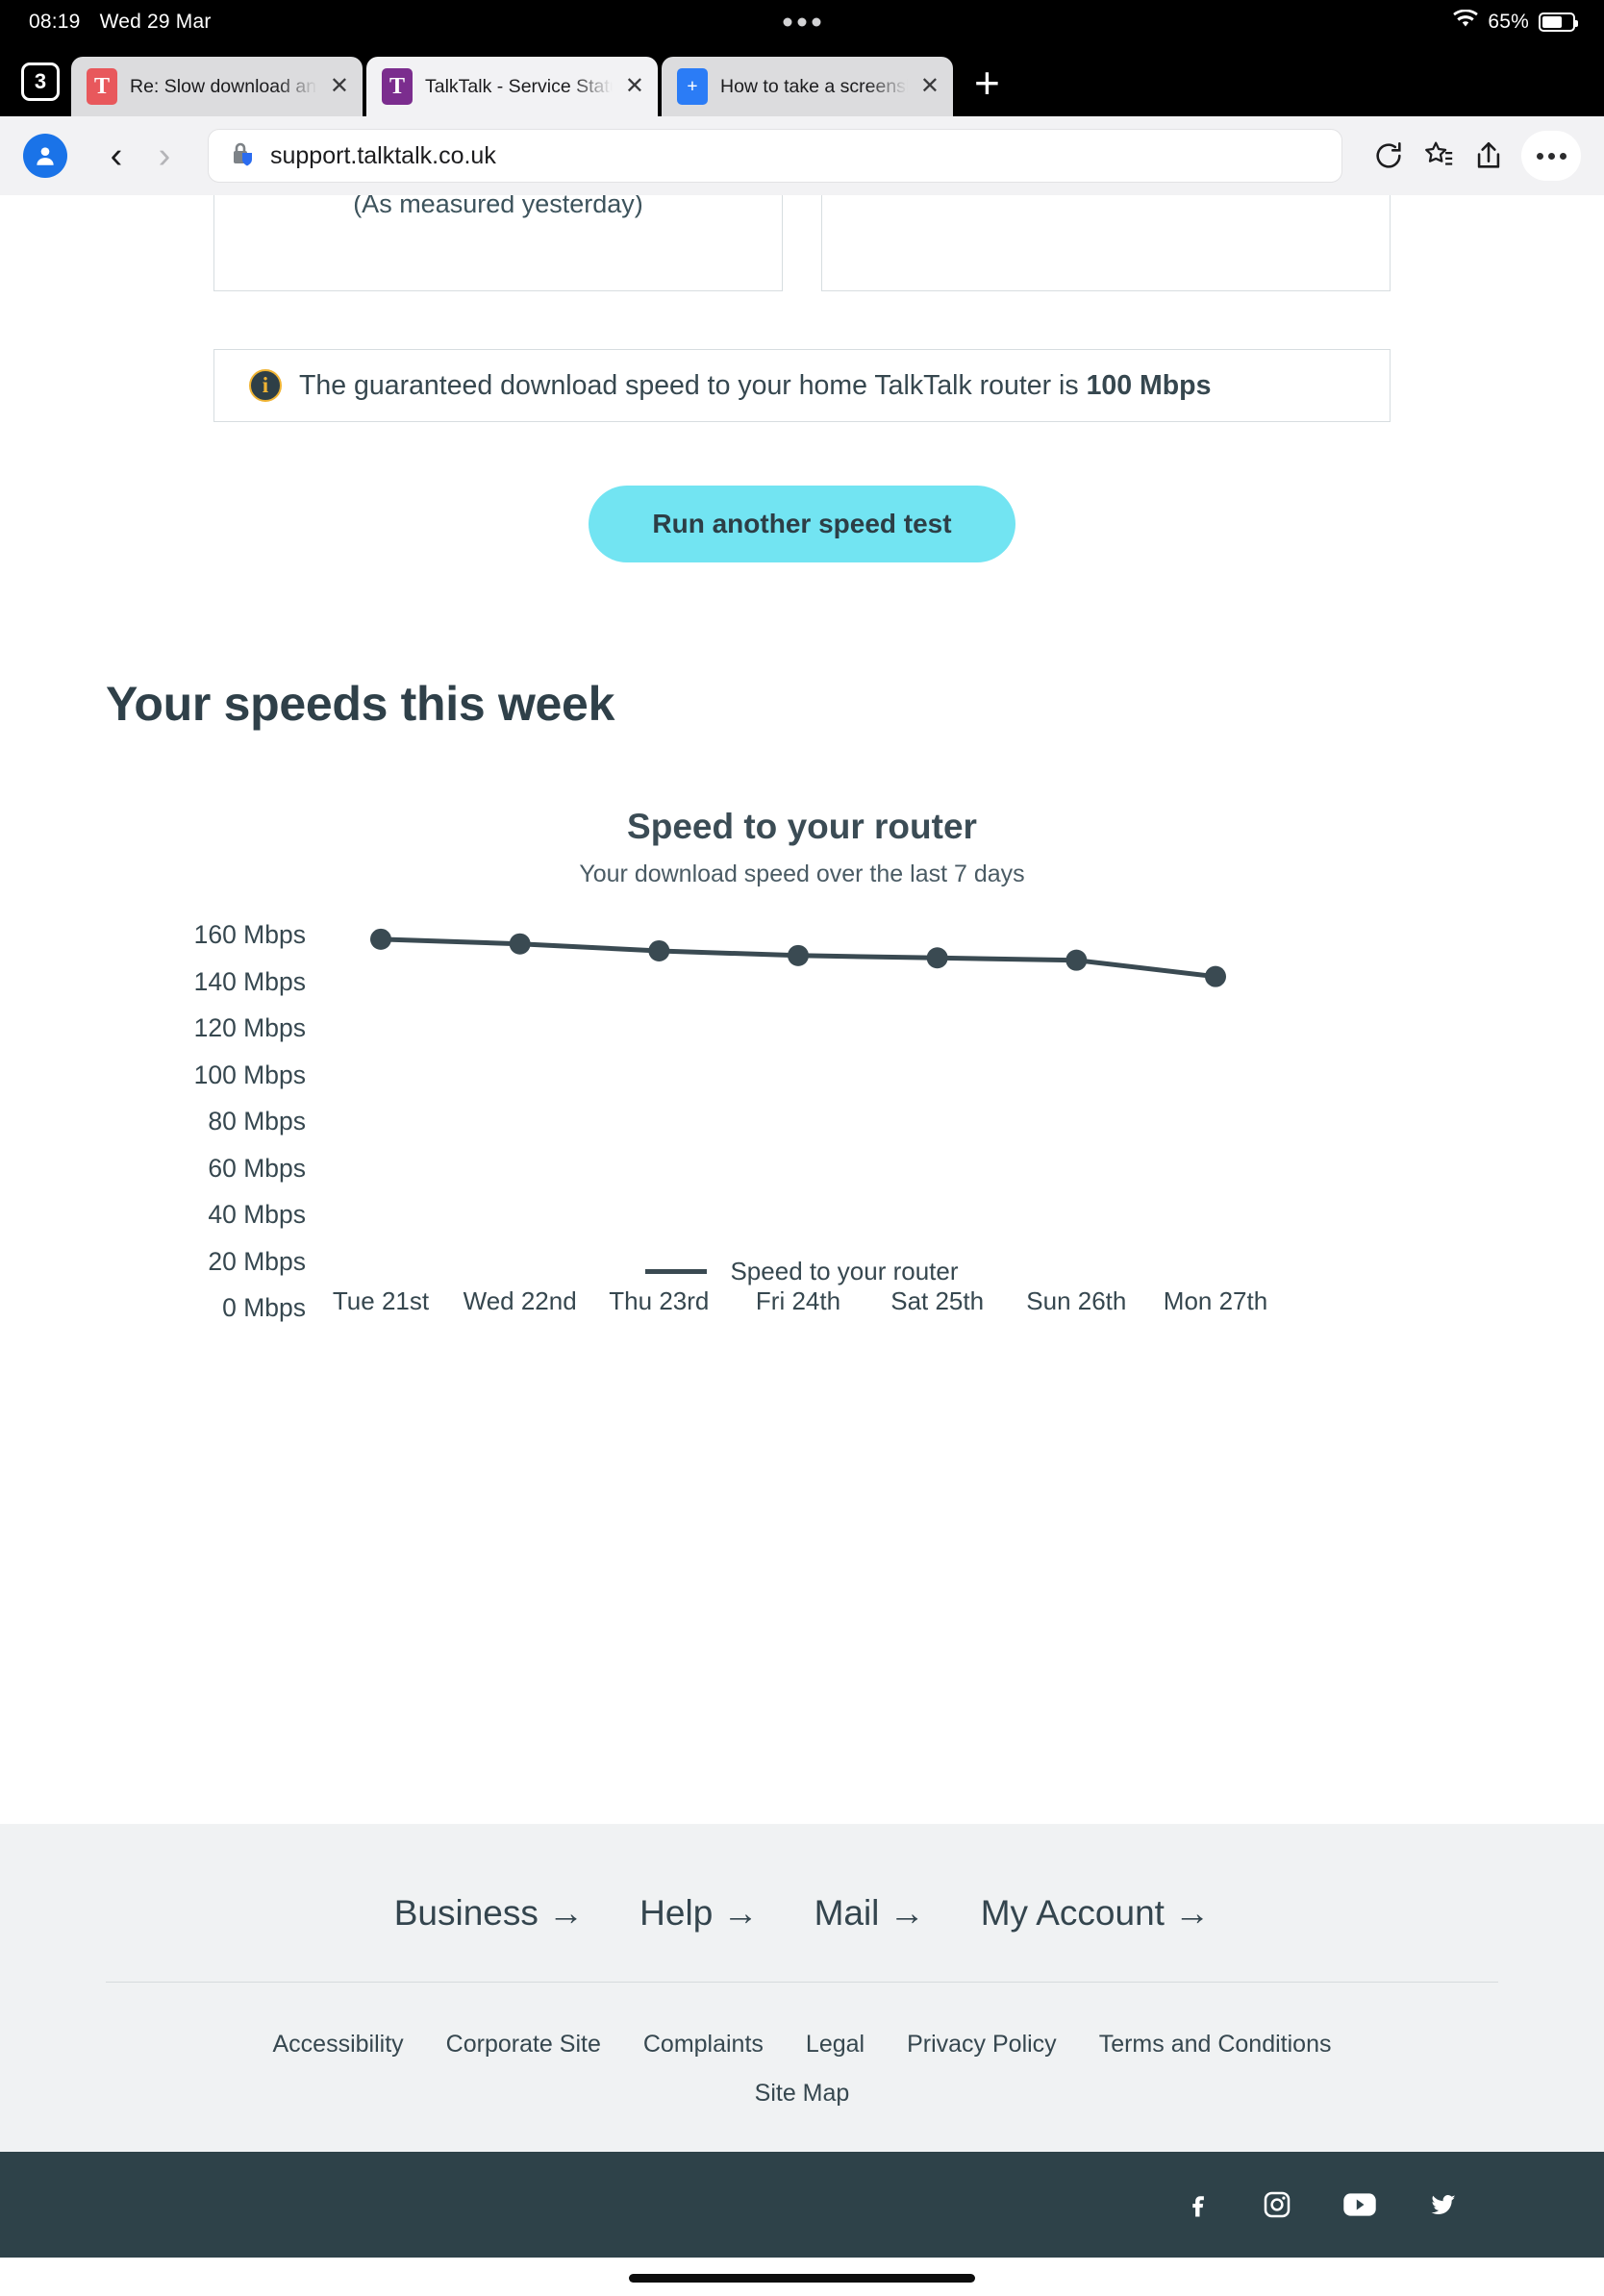  I want to click on footer-link-site-map: Site Map, so click(802, 2093).